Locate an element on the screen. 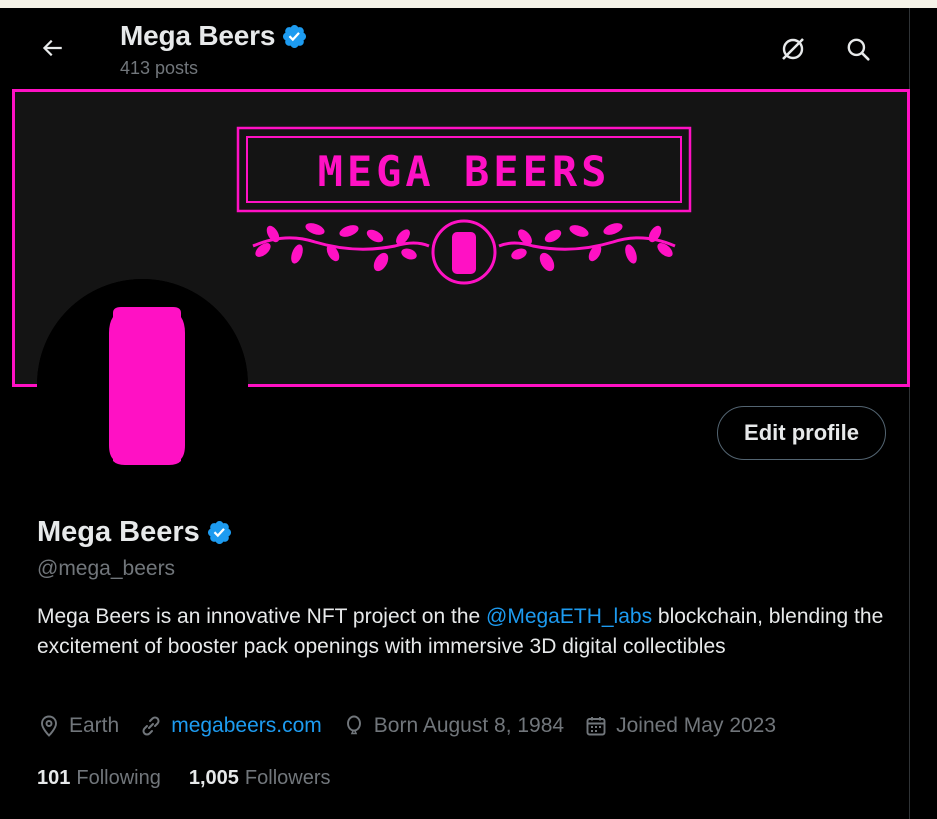 The width and height of the screenshot is (937, 819). header-title-block: Mega Beers 413 posts is located at coordinates (214, 49).